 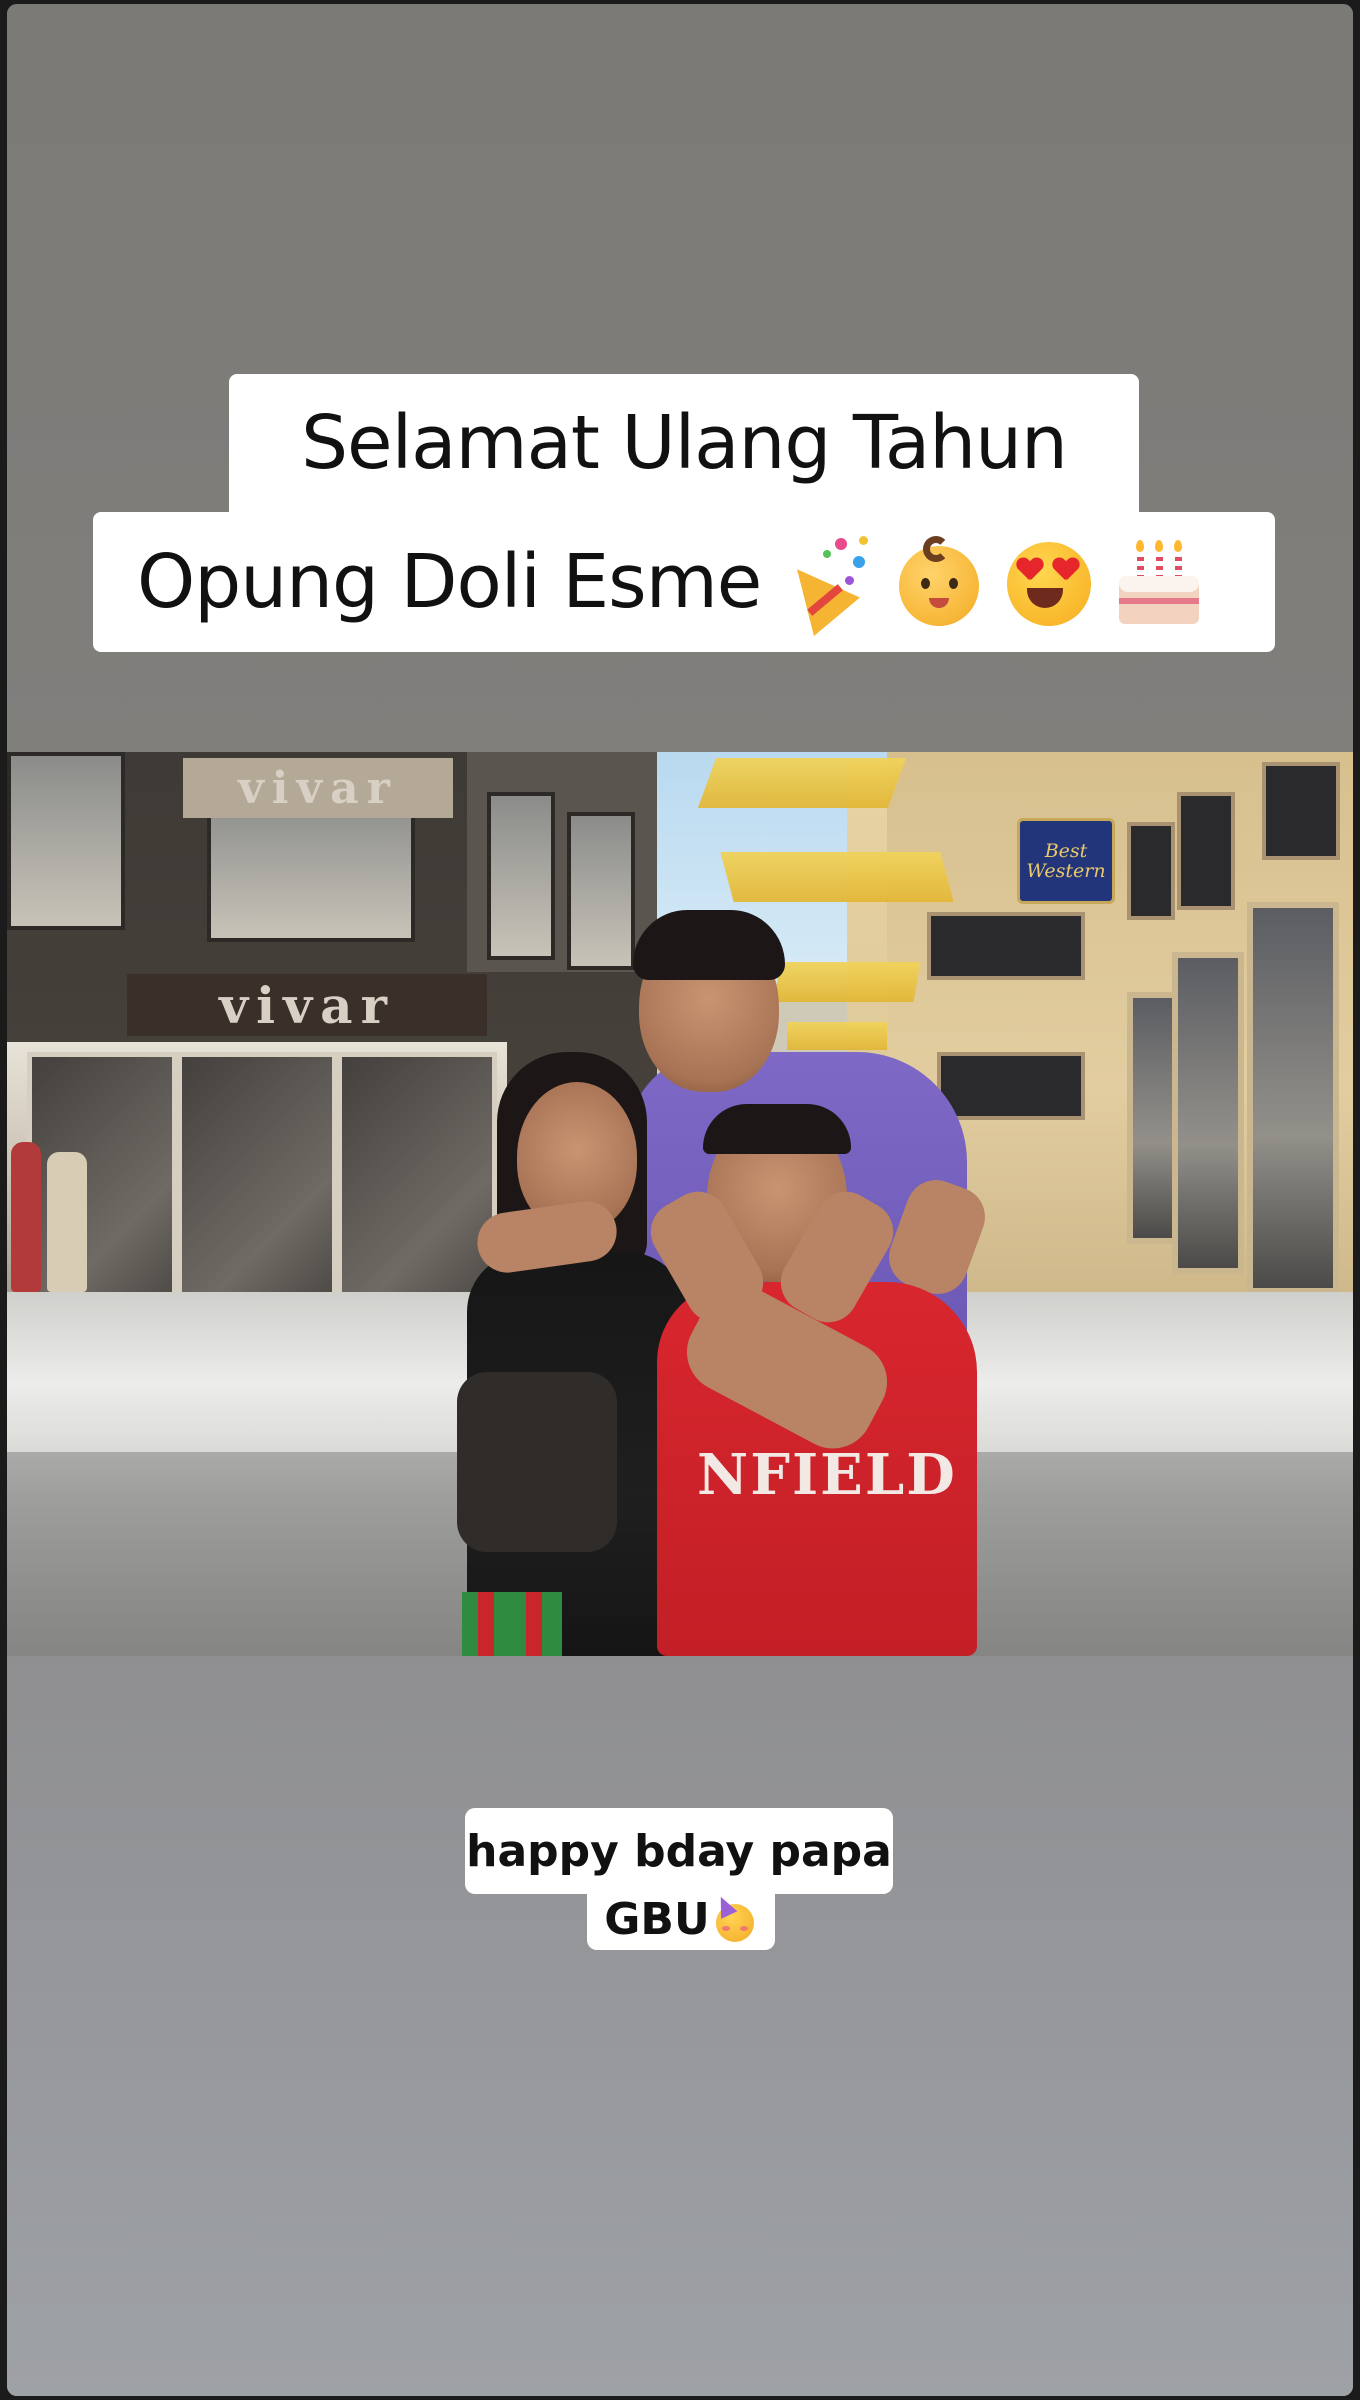 I want to click on shirt-text: NFIELD, so click(x=827, y=1475).